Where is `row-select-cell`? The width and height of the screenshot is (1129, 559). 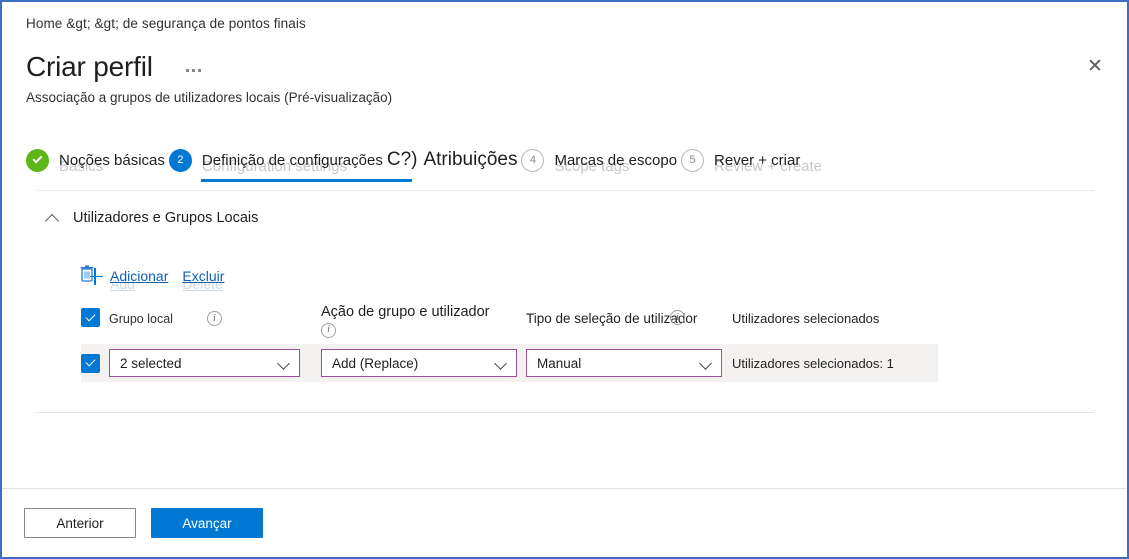
row-select-cell is located at coordinates (95, 363).